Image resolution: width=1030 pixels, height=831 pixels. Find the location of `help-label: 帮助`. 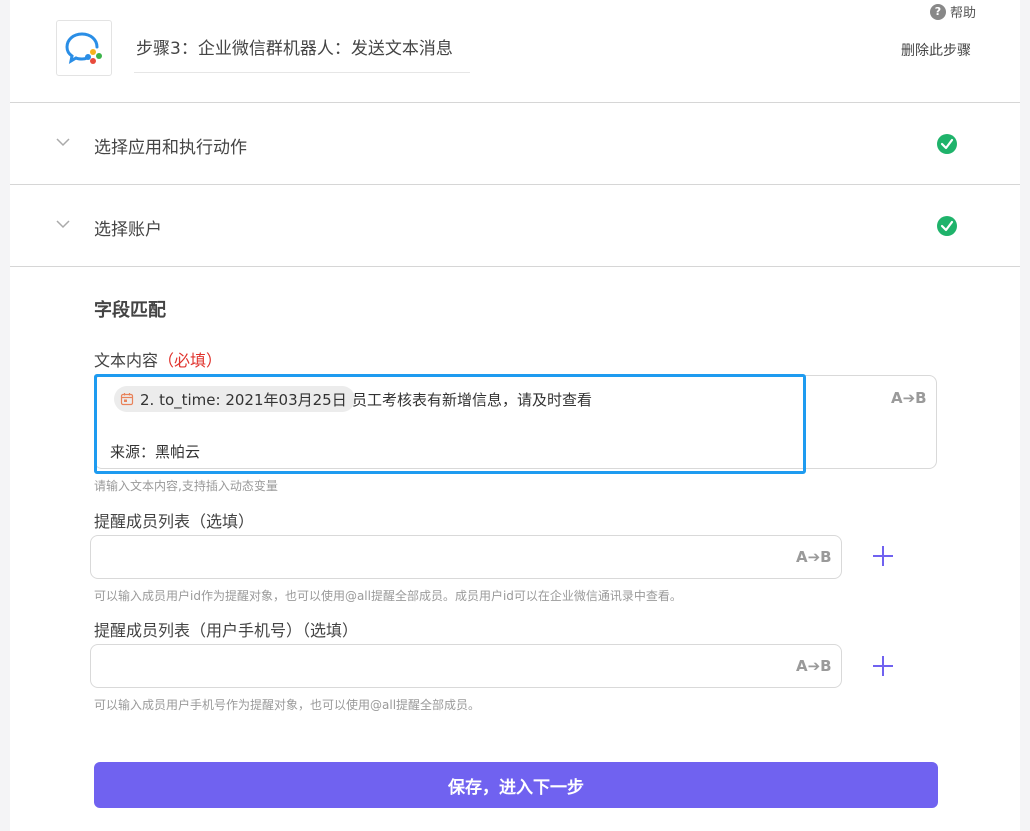

help-label: 帮助 is located at coordinates (963, 13).